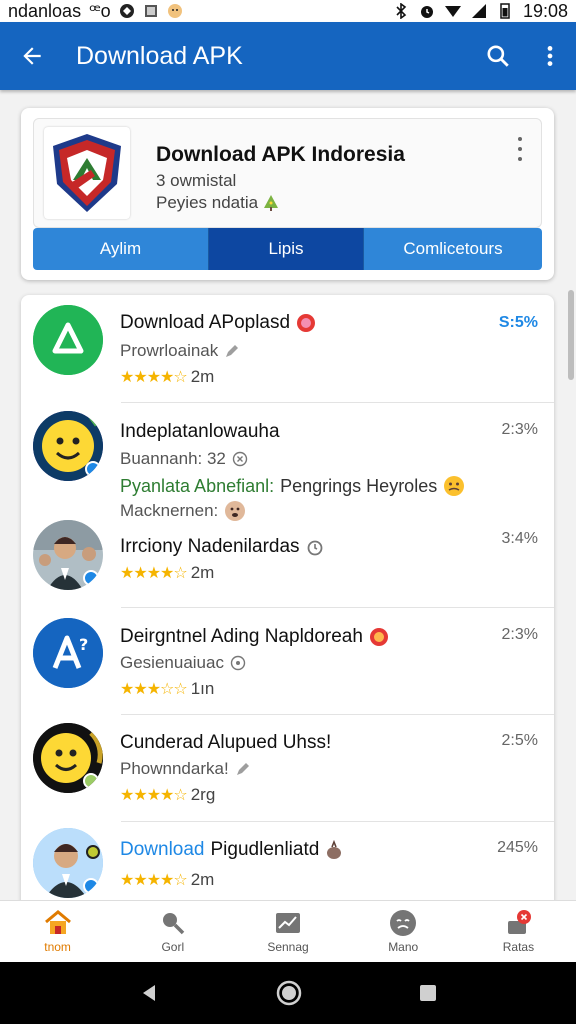  I want to click on nav-home-circle-icon, so click(289, 993).